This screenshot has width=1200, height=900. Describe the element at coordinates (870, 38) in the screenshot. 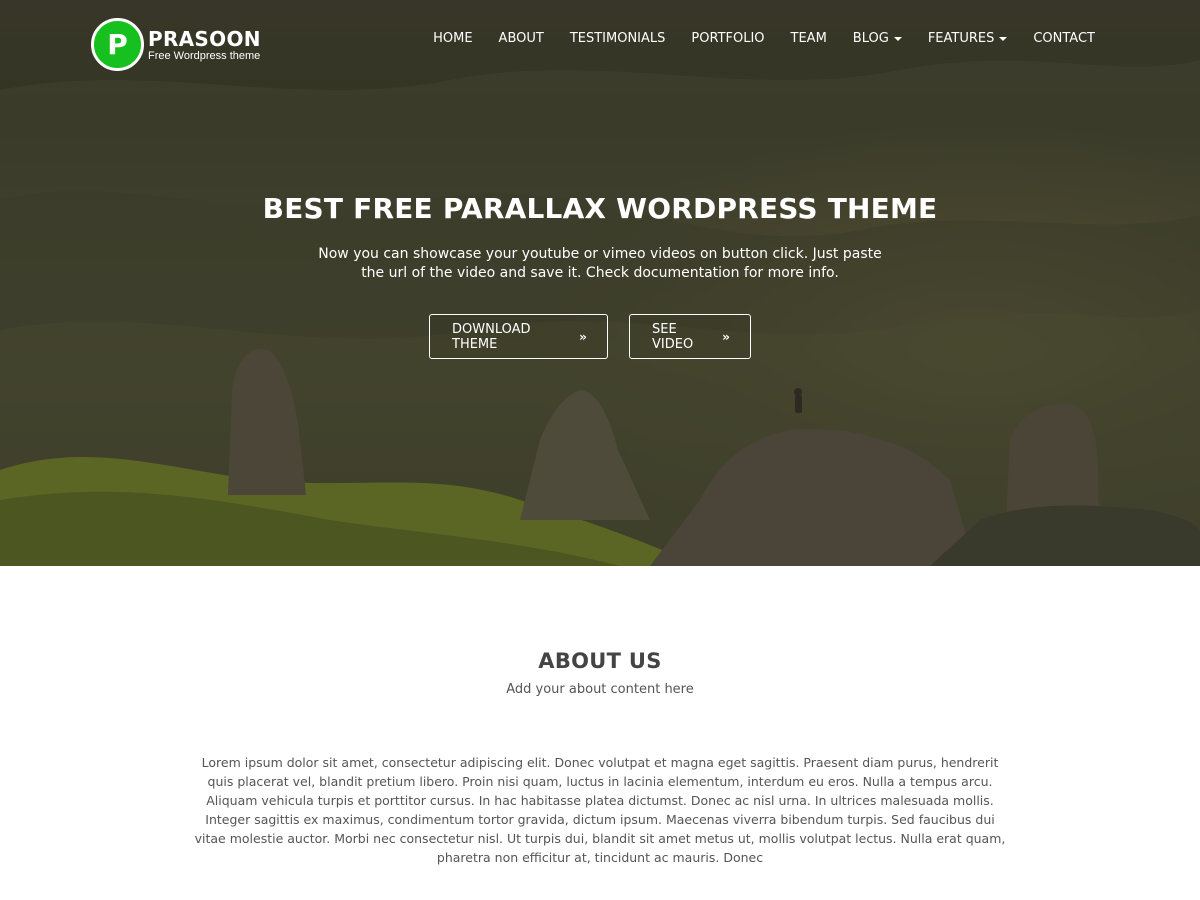

I see `nav-item-label: BLOG` at that location.